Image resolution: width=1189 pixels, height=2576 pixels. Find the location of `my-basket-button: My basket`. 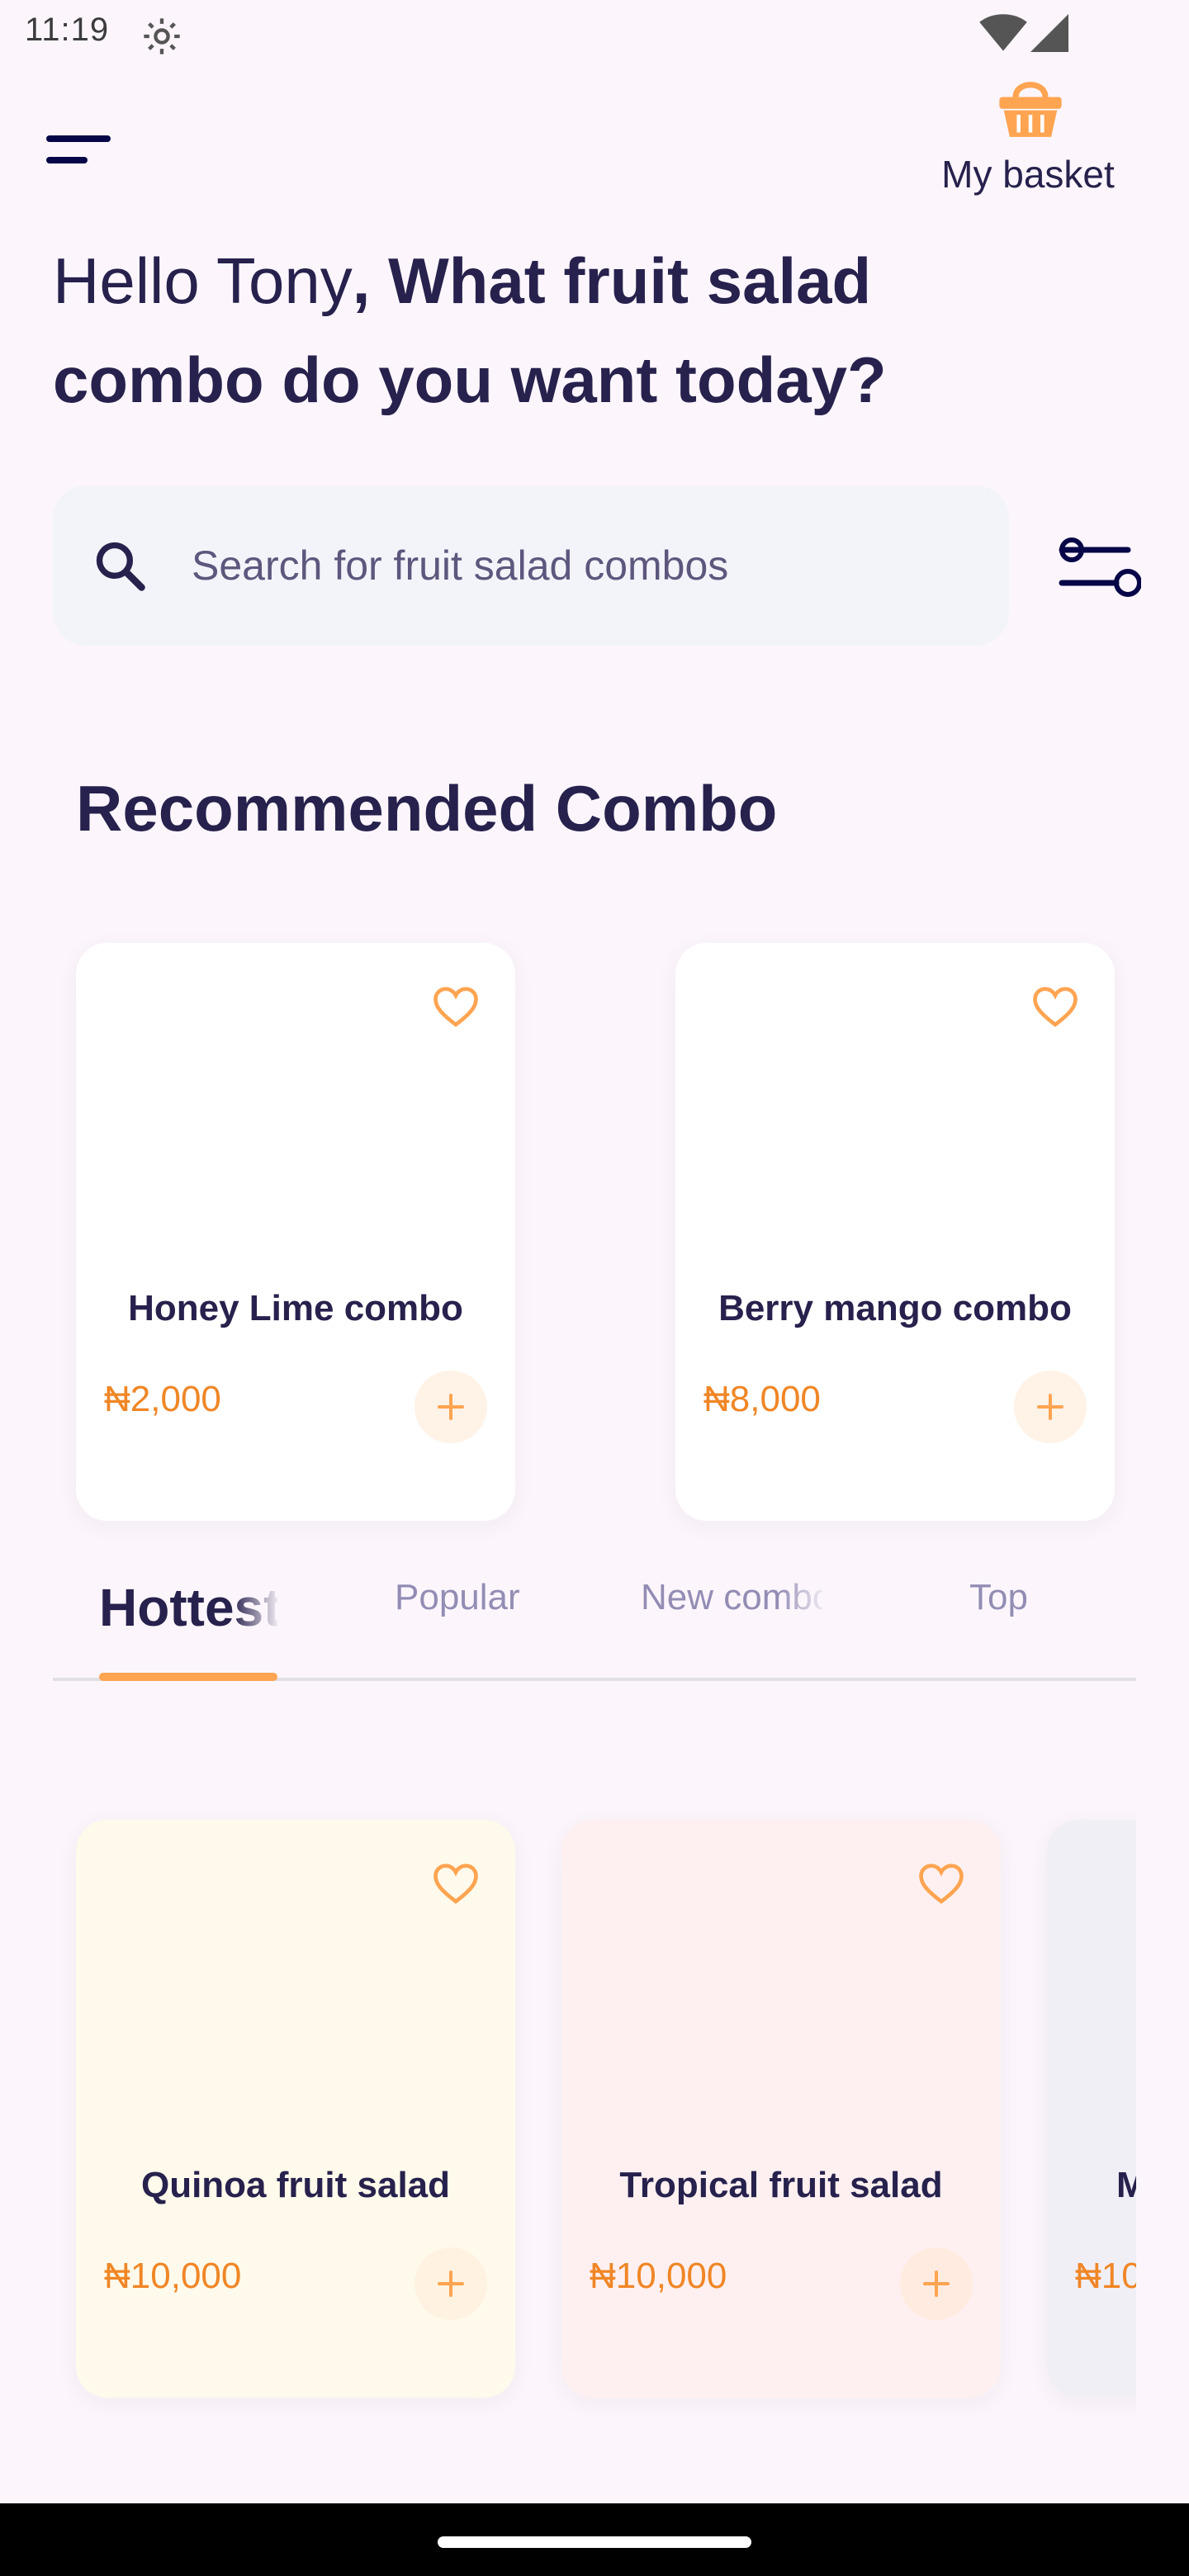

my-basket-button: My basket is located at coordinates (1028, 139).